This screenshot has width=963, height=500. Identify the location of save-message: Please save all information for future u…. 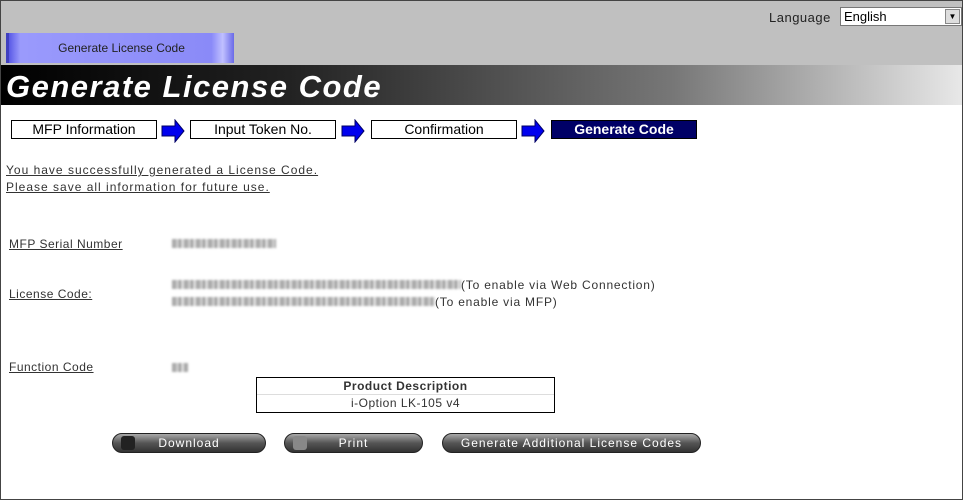
(138, 187).